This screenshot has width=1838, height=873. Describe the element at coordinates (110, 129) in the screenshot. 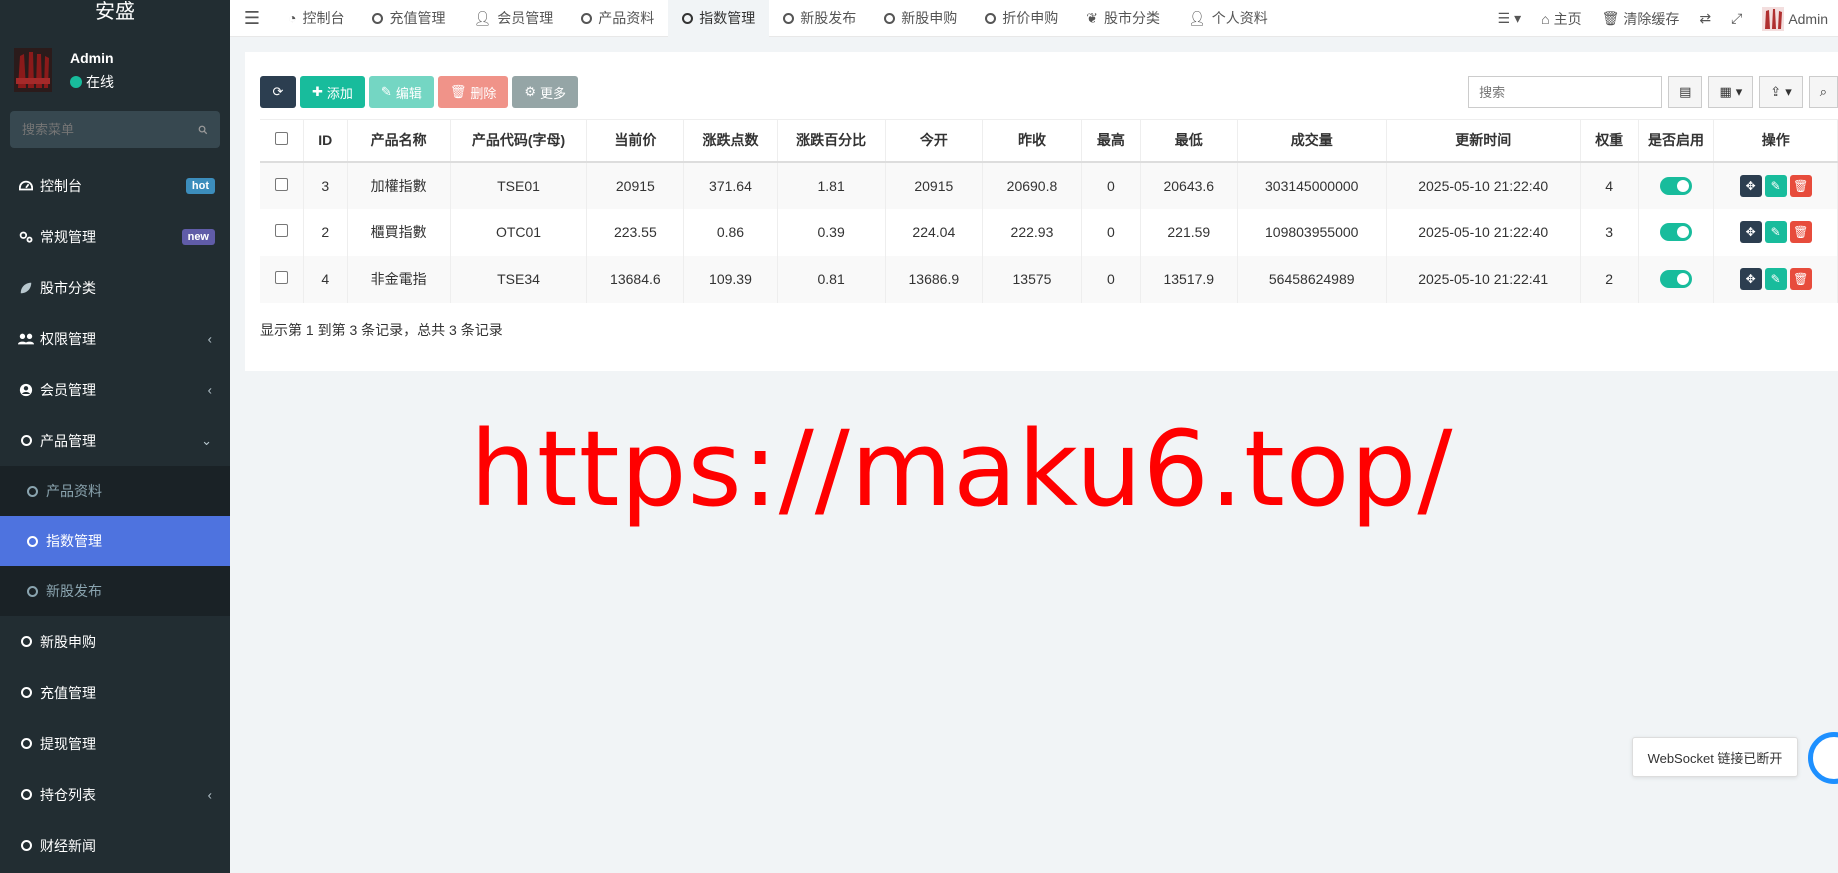

I see `sidebar-search-input` at that location.